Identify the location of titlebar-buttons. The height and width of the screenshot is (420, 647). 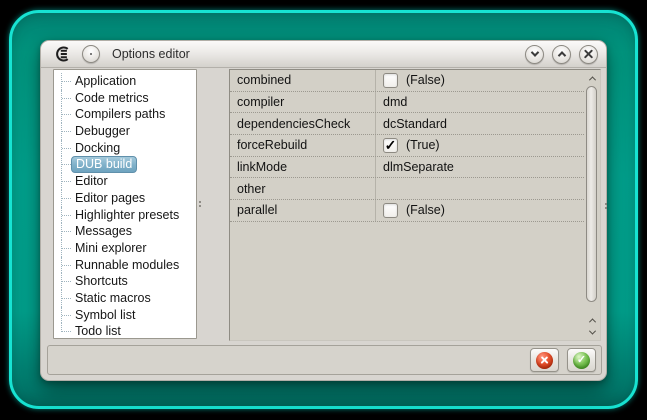
(561, 54).